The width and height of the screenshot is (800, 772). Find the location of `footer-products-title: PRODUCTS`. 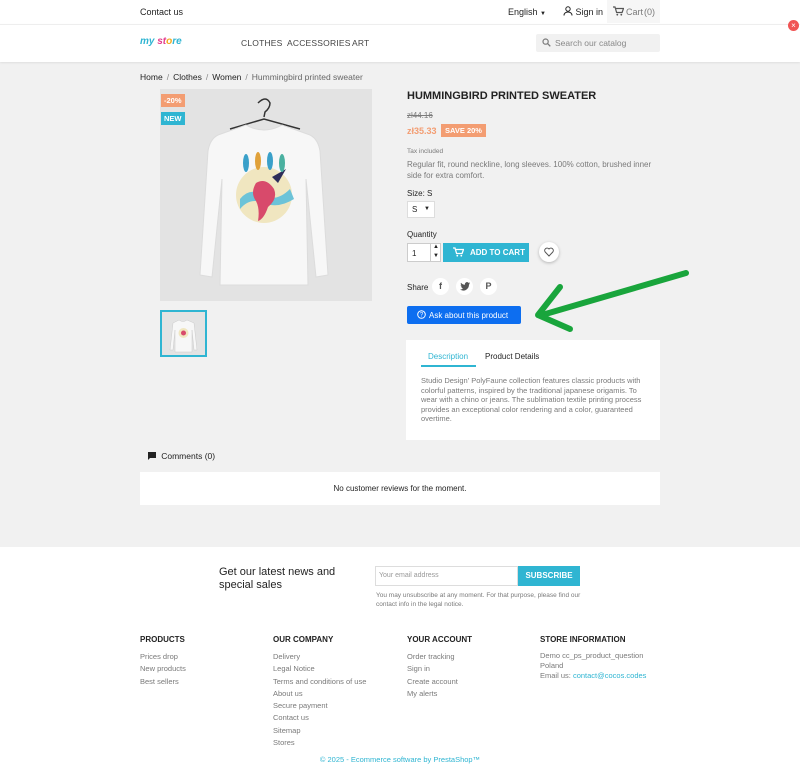

footer-products-title: PRODUCTS is located at coordinates (162, 639).